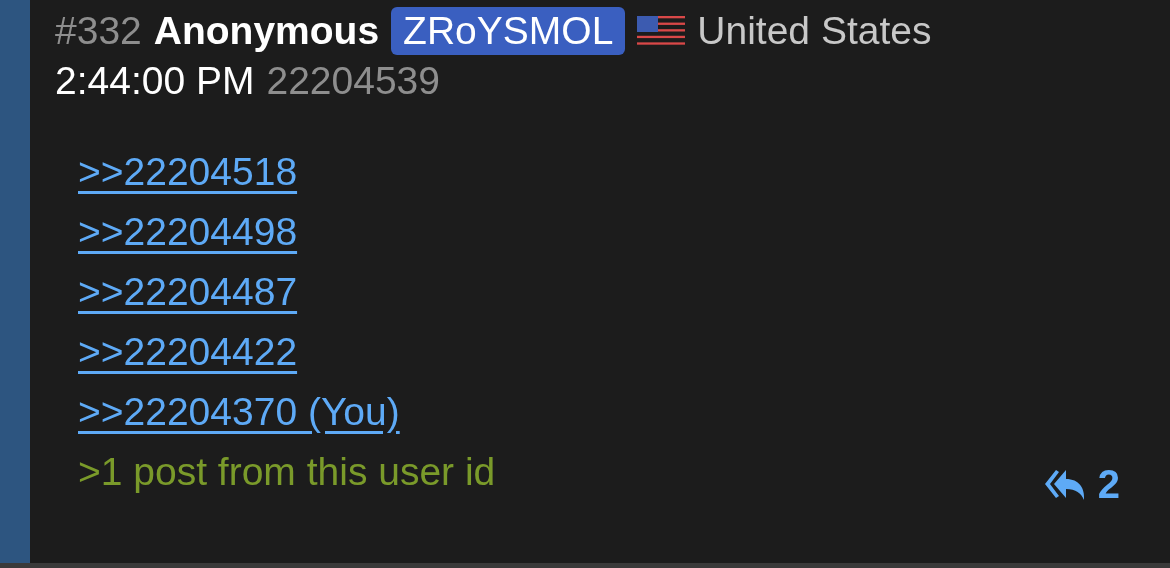 The height and width of the screenshot is (568, 1170). Describe the element at coordinates (188, 172) in the screenshot. I see `quote-link: >>22204518` at that location.